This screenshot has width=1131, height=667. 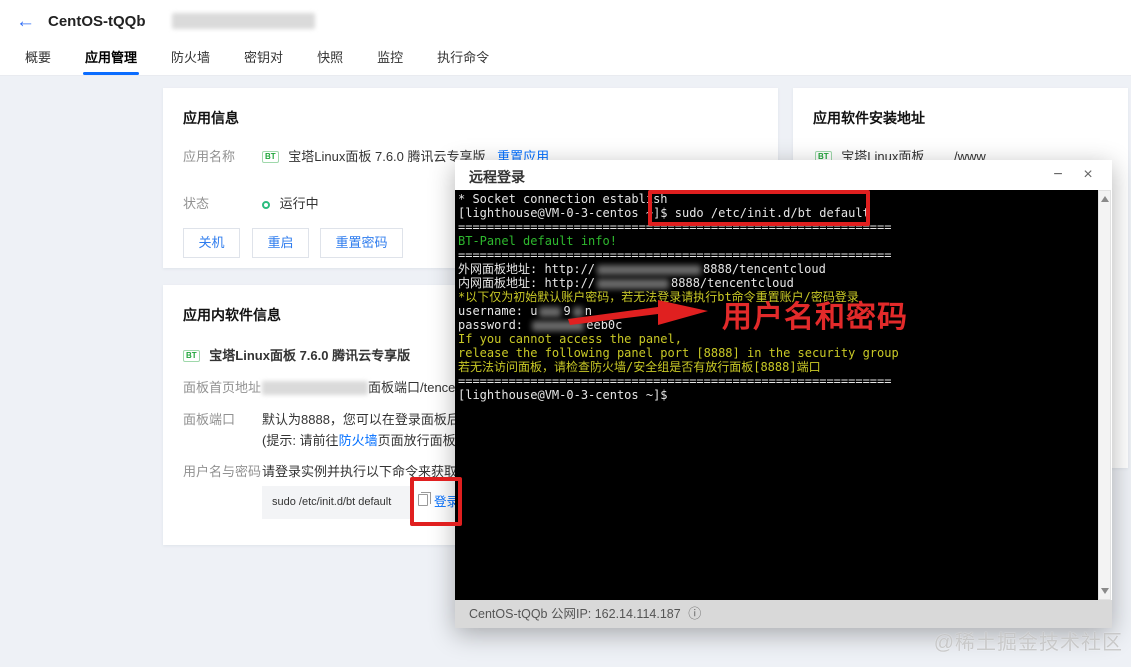 What do you see at coordinates (565, 38) in the screenshot?
I see `page-header: ← CentOS-tQQb 概要 应用管理 防火墙 密钥对 快照 监控 执行命令` at bounding box center [565, 38].